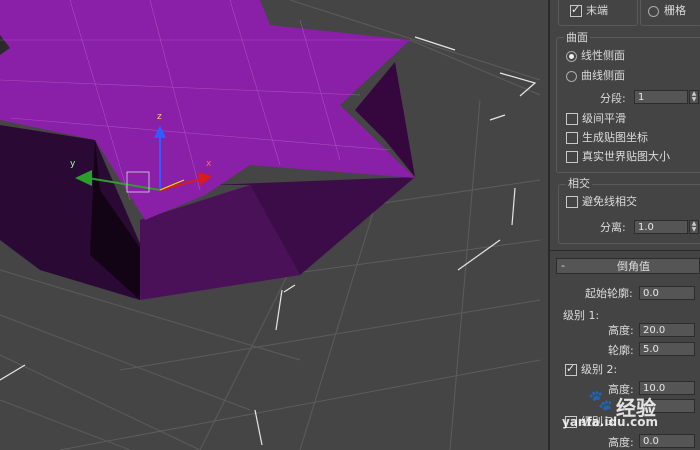 The width and height of the screenshot is (700, 450). What do you see at coordinates (667, 349) in the screenshot?
I see `level1-outline-field: 5.0` at bounding box center [667, 349].